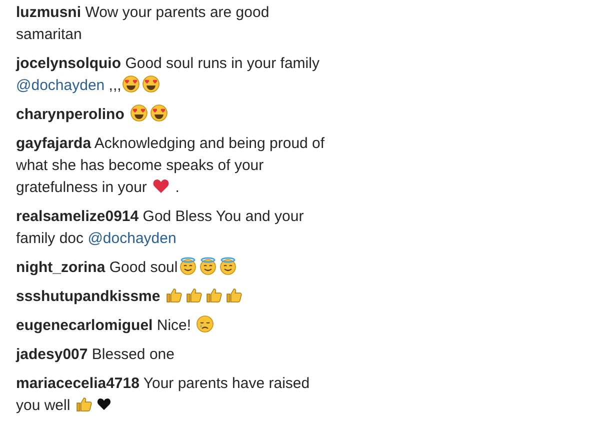 The height and width of the screenshot is (430, 603). What do you see at coordinates (205, 324) in the screenshot?
I see `sad-face-emoji-icon` at bounding box center [205, 324].